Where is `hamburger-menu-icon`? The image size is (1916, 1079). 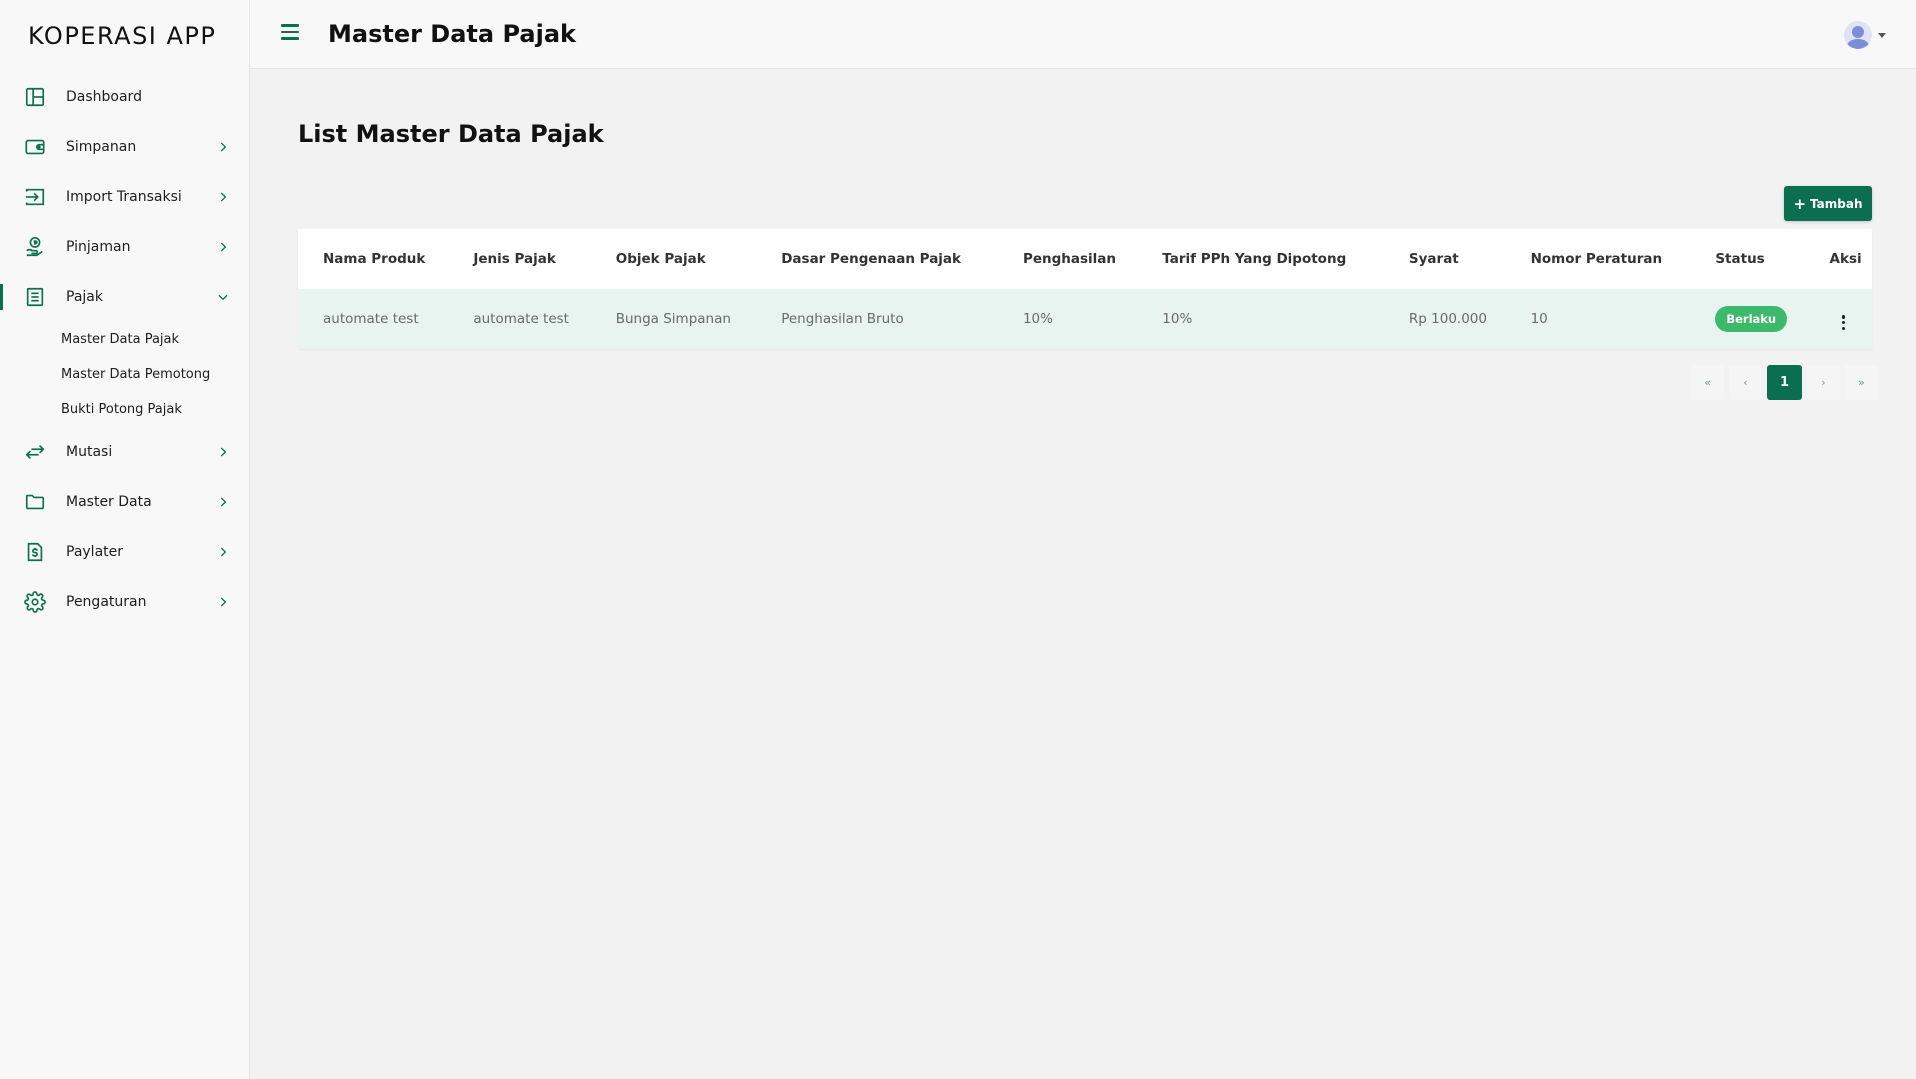
hamburger-menu-icon is located at coordinates (290, 33).